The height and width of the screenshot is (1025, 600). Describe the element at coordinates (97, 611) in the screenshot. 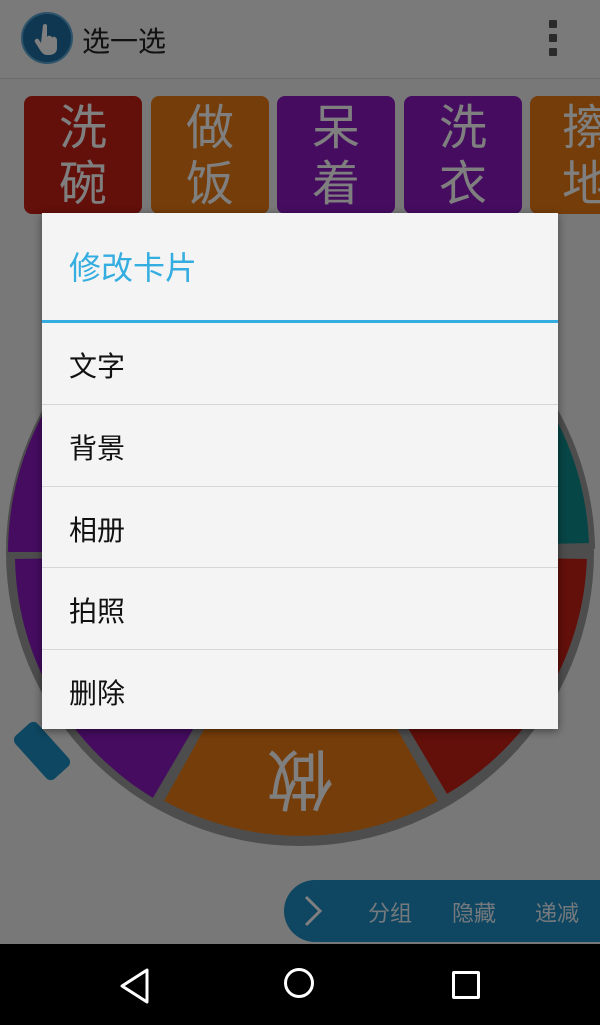

I see `menu-item-label: 拍照` at that location.